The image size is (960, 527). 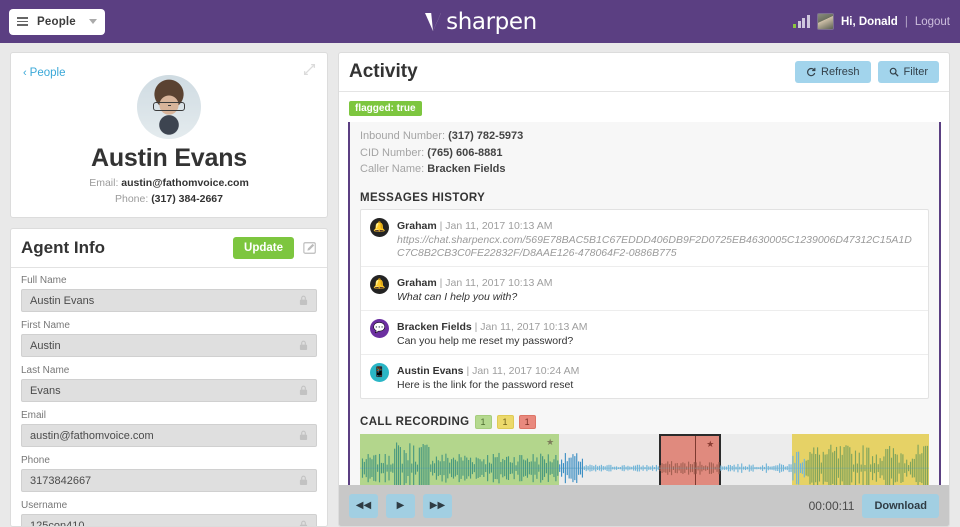 I want to click on profile-photo, so click(x=169, y=107).